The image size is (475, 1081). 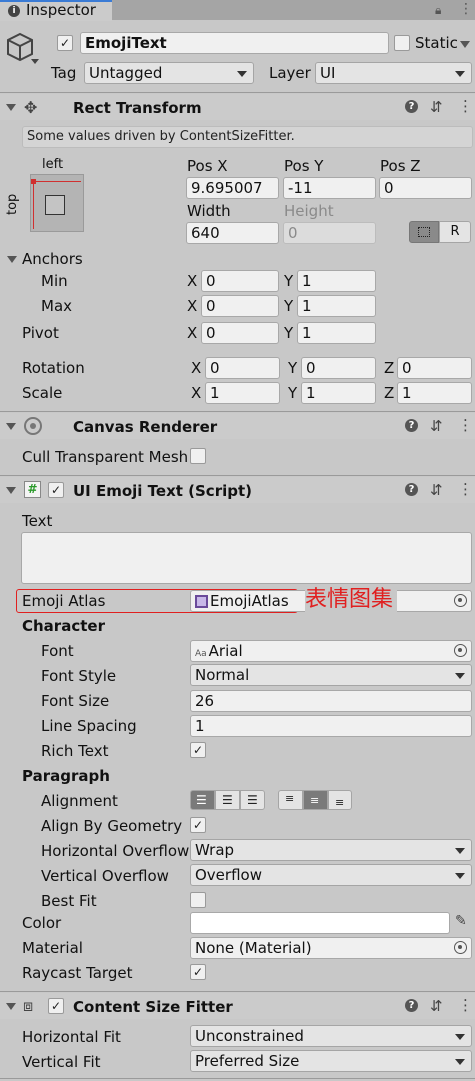 I want to click on max-y-field: 1, so click(x=336, y=306).